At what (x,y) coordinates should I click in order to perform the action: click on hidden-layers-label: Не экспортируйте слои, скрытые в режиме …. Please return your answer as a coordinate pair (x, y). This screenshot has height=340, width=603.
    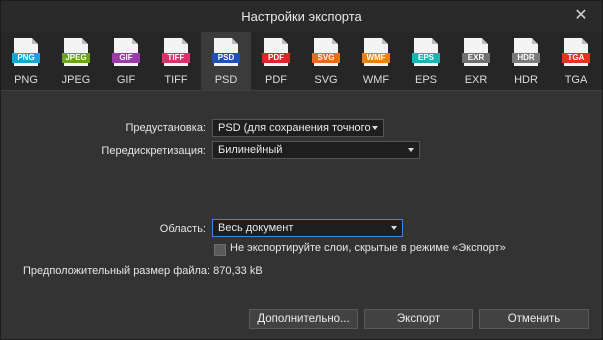
    Looking at the image, I should click on (368, 248).